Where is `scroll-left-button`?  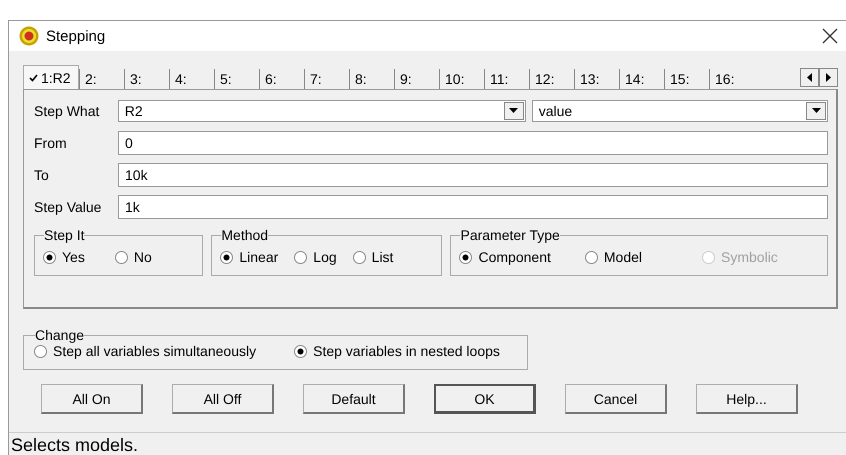
scroll-left-button is located at coordinates (809, 77).